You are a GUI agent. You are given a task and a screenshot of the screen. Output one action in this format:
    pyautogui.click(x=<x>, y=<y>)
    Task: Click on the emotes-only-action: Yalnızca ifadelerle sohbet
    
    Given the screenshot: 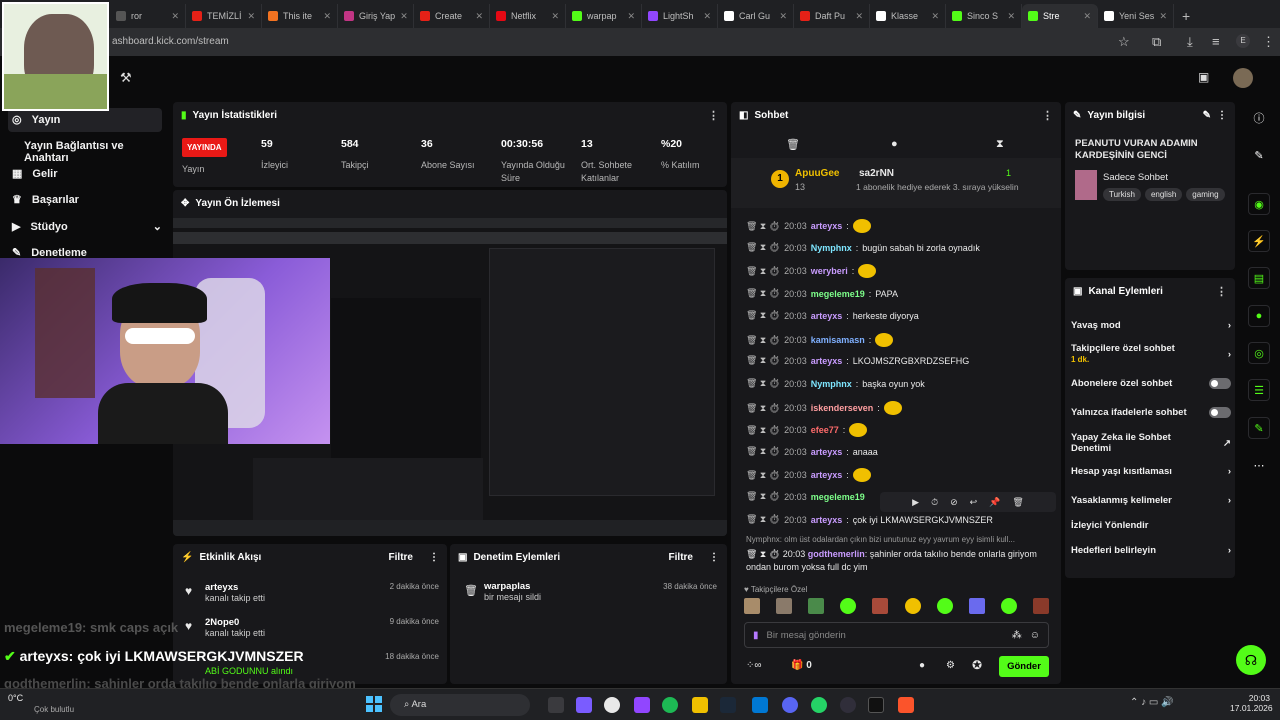 What is the action you would take?
    pyautogui.click(x=1151, y=412)
    